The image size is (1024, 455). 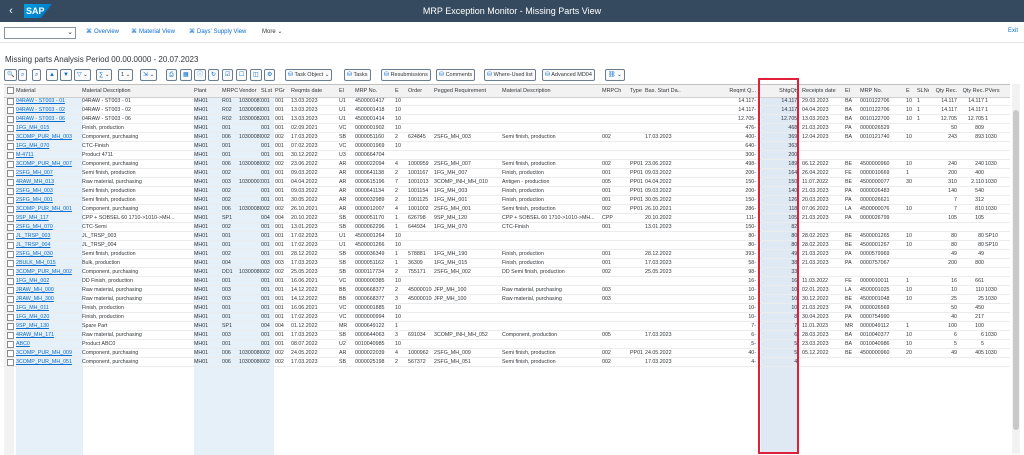 I want to click on material-link: 2SFG_MH_001, so click(x=48, y=200).